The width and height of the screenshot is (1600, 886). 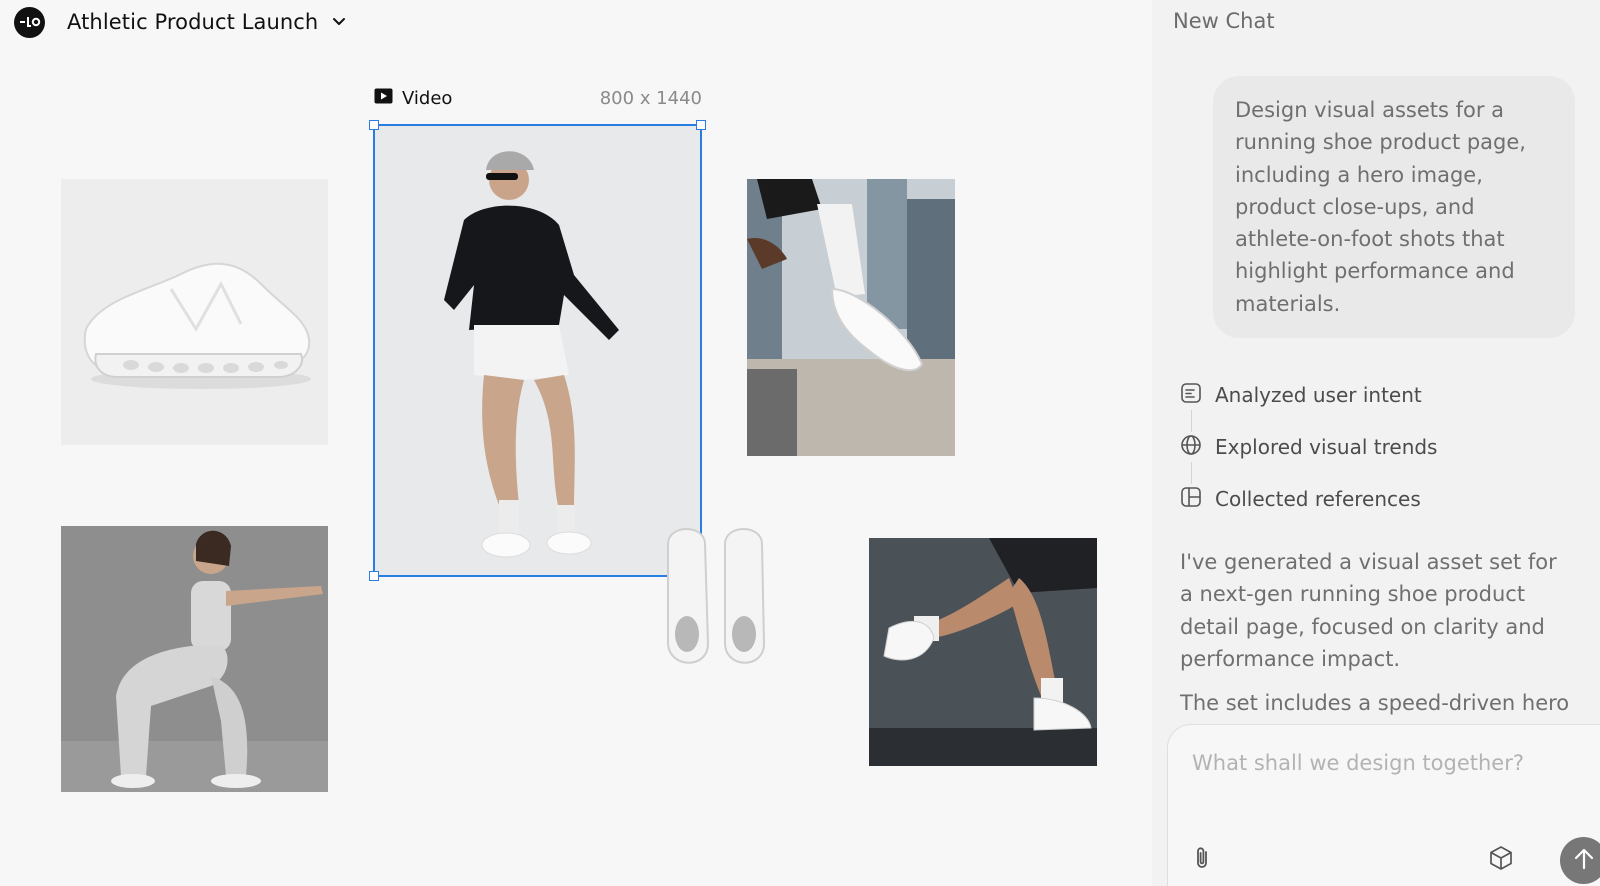 What do you see at coordinates (192, 22) in the screenshot?
I see `project-title: Athletic Product Launch` at bounding box center [192, 22].